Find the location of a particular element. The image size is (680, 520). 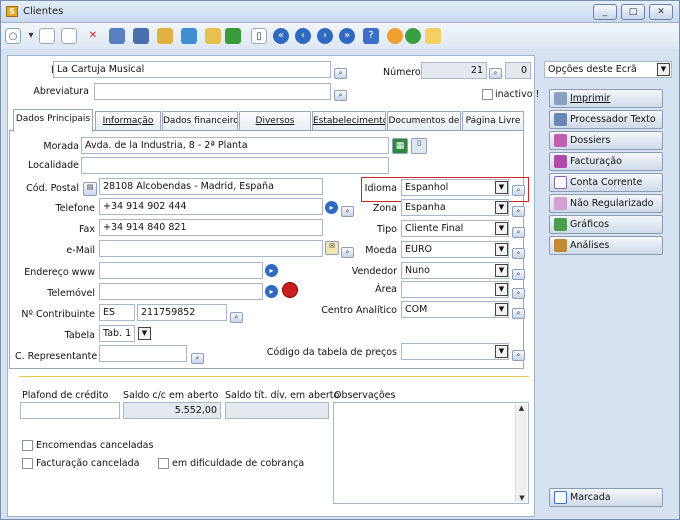

open-website-icon: ▸ is located at coordinates (271, 270).